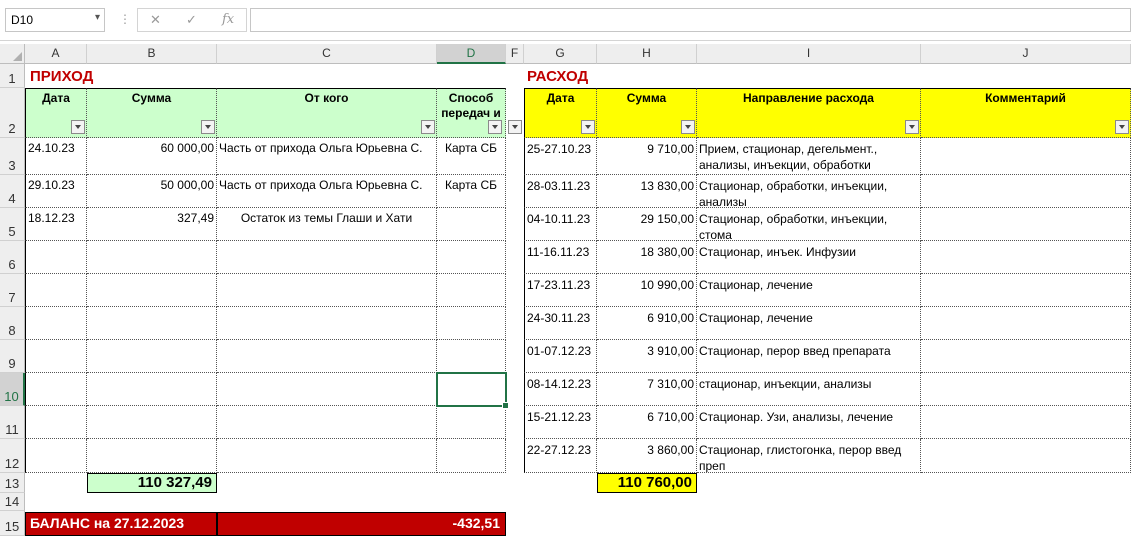 This screenshot has height=544, width=1131. I want to click on col-header-h: H, so click(647, 54).